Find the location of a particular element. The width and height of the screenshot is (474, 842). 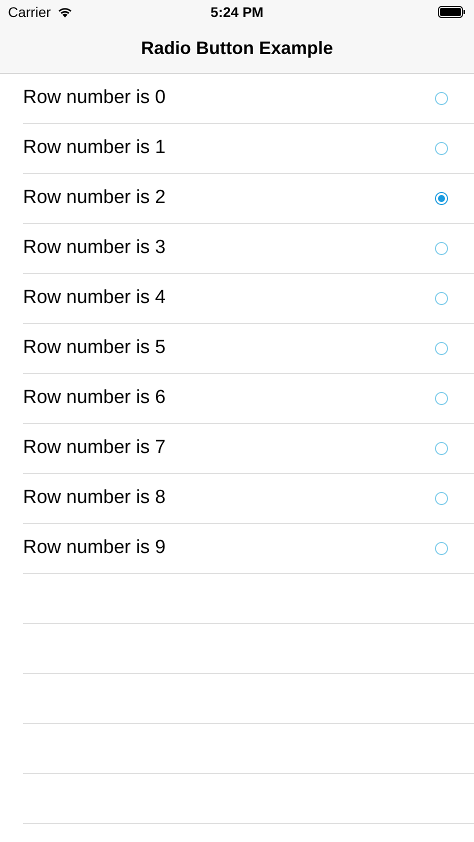

row-label: Row number is 1 is located at coordinates (94, 148).